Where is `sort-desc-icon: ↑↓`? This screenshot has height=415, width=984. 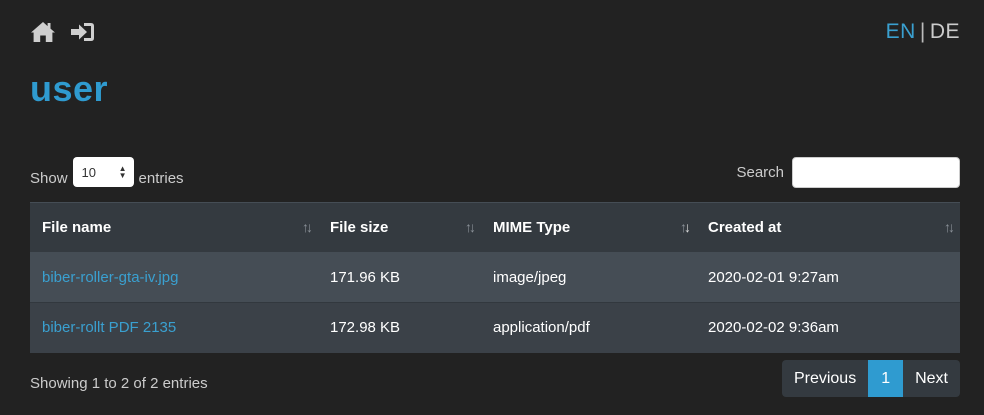 sort-desc-icon: ↑↓ is located at coordinates (685, 227).